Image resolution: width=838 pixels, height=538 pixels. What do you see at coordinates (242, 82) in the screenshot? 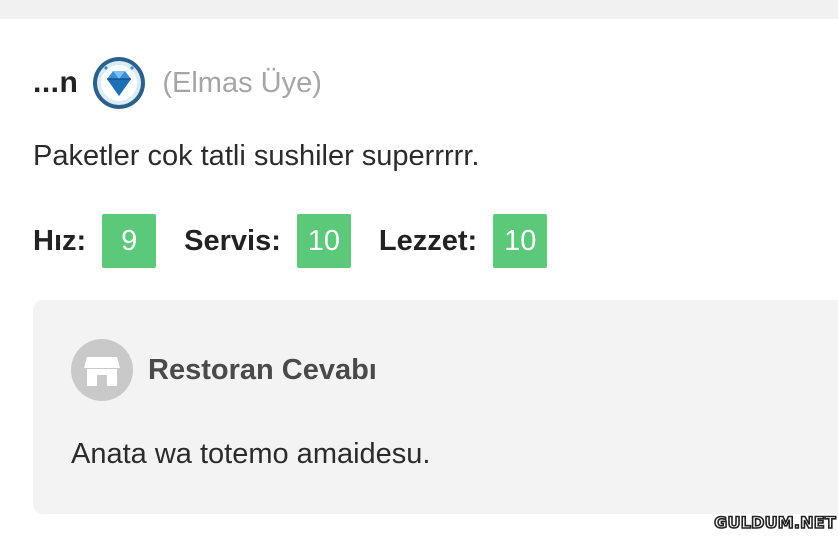
I see `member-type: (Elmas Üye)` at bounding box center [242, 82].